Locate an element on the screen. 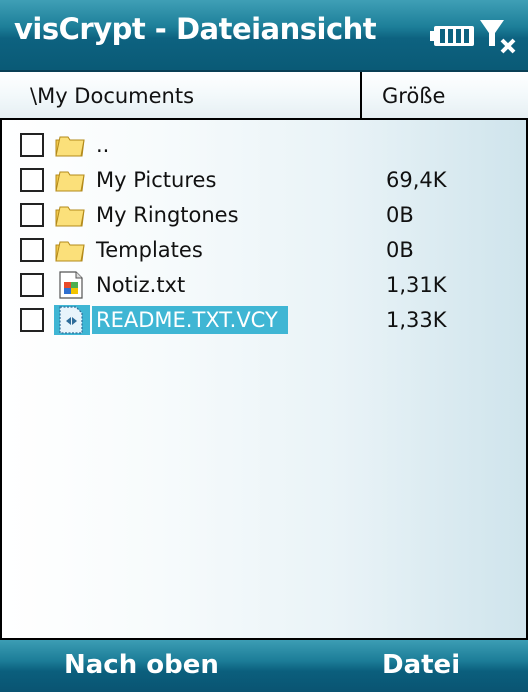 The image size is (528, 692). softkey-right-button: Datei is located at coordinates (421, 665).